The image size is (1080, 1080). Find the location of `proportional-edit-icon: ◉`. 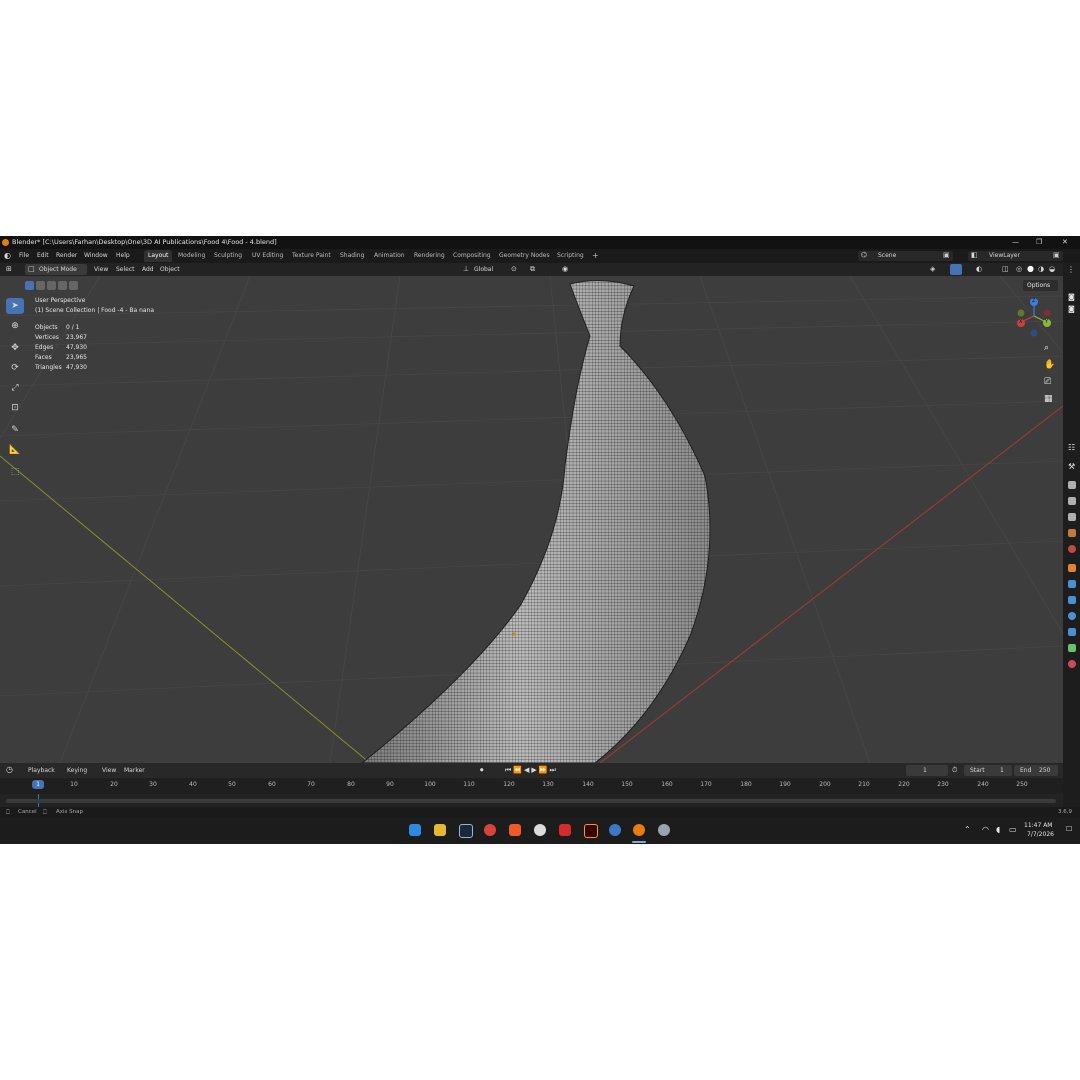

proportional-edit-icon: ◉ is located at coordinates (565, 269).